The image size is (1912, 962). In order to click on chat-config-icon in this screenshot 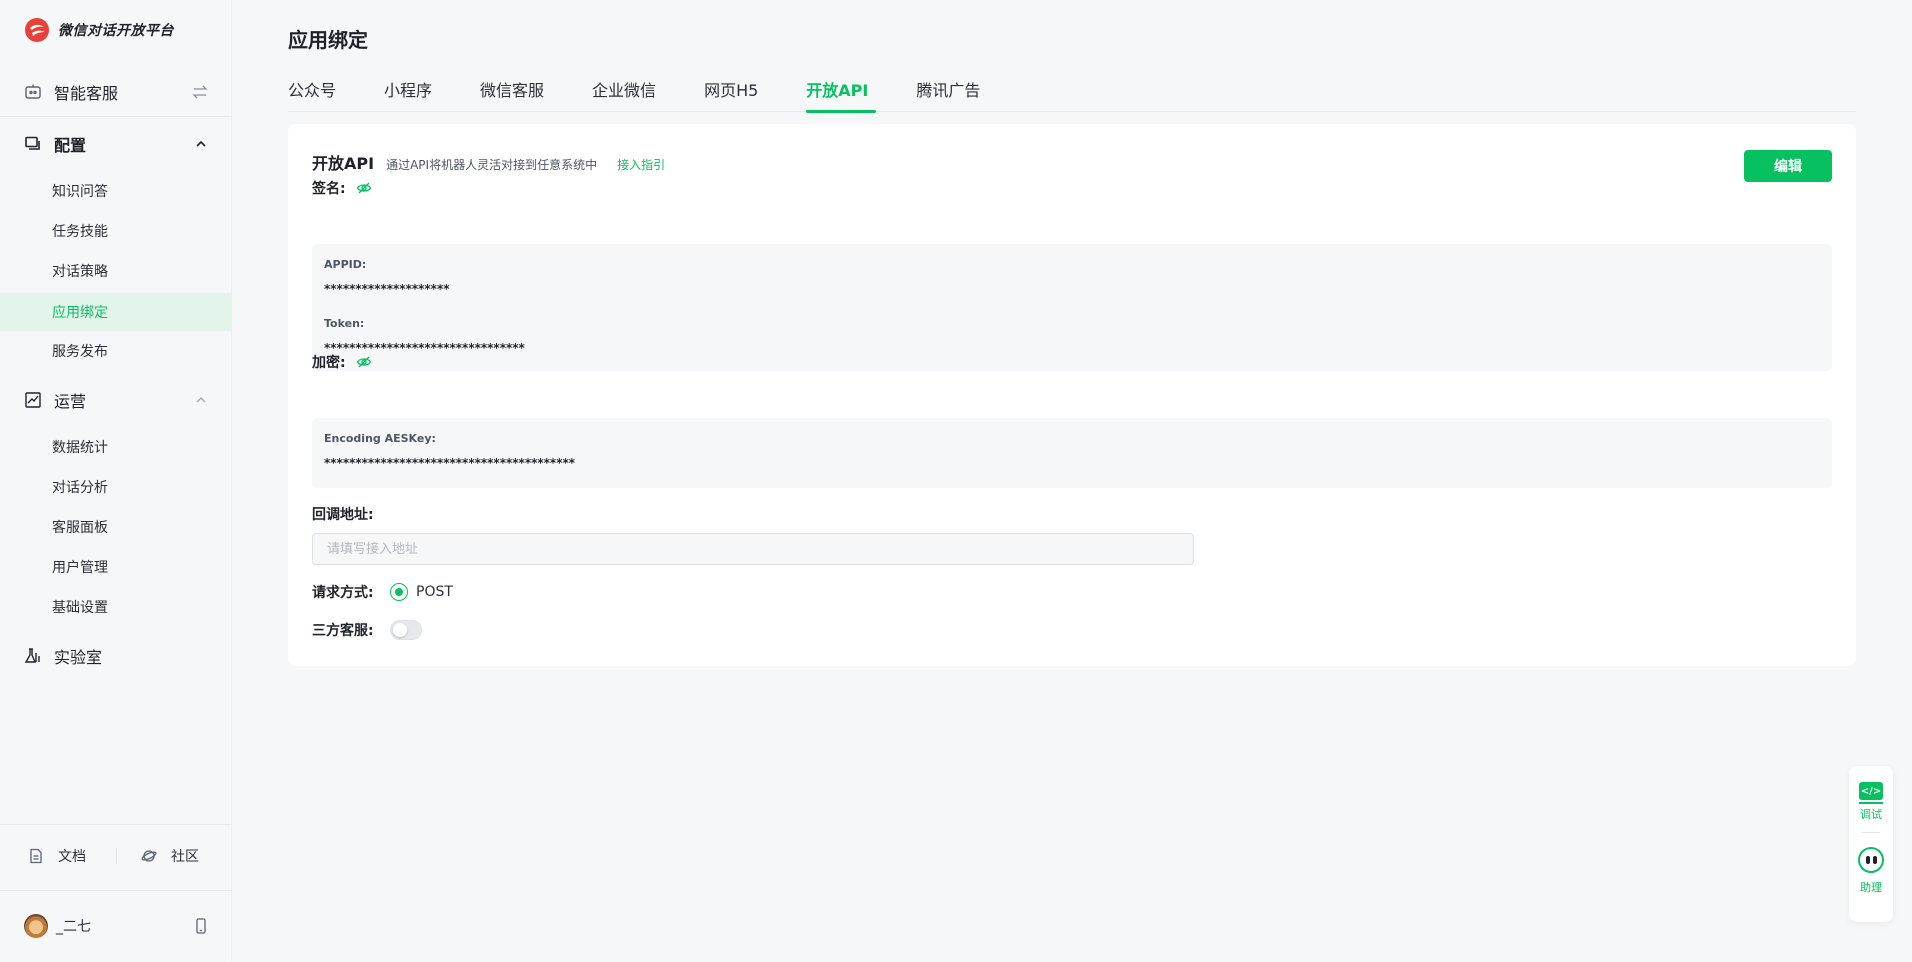, I will do `click(32, 143)`.